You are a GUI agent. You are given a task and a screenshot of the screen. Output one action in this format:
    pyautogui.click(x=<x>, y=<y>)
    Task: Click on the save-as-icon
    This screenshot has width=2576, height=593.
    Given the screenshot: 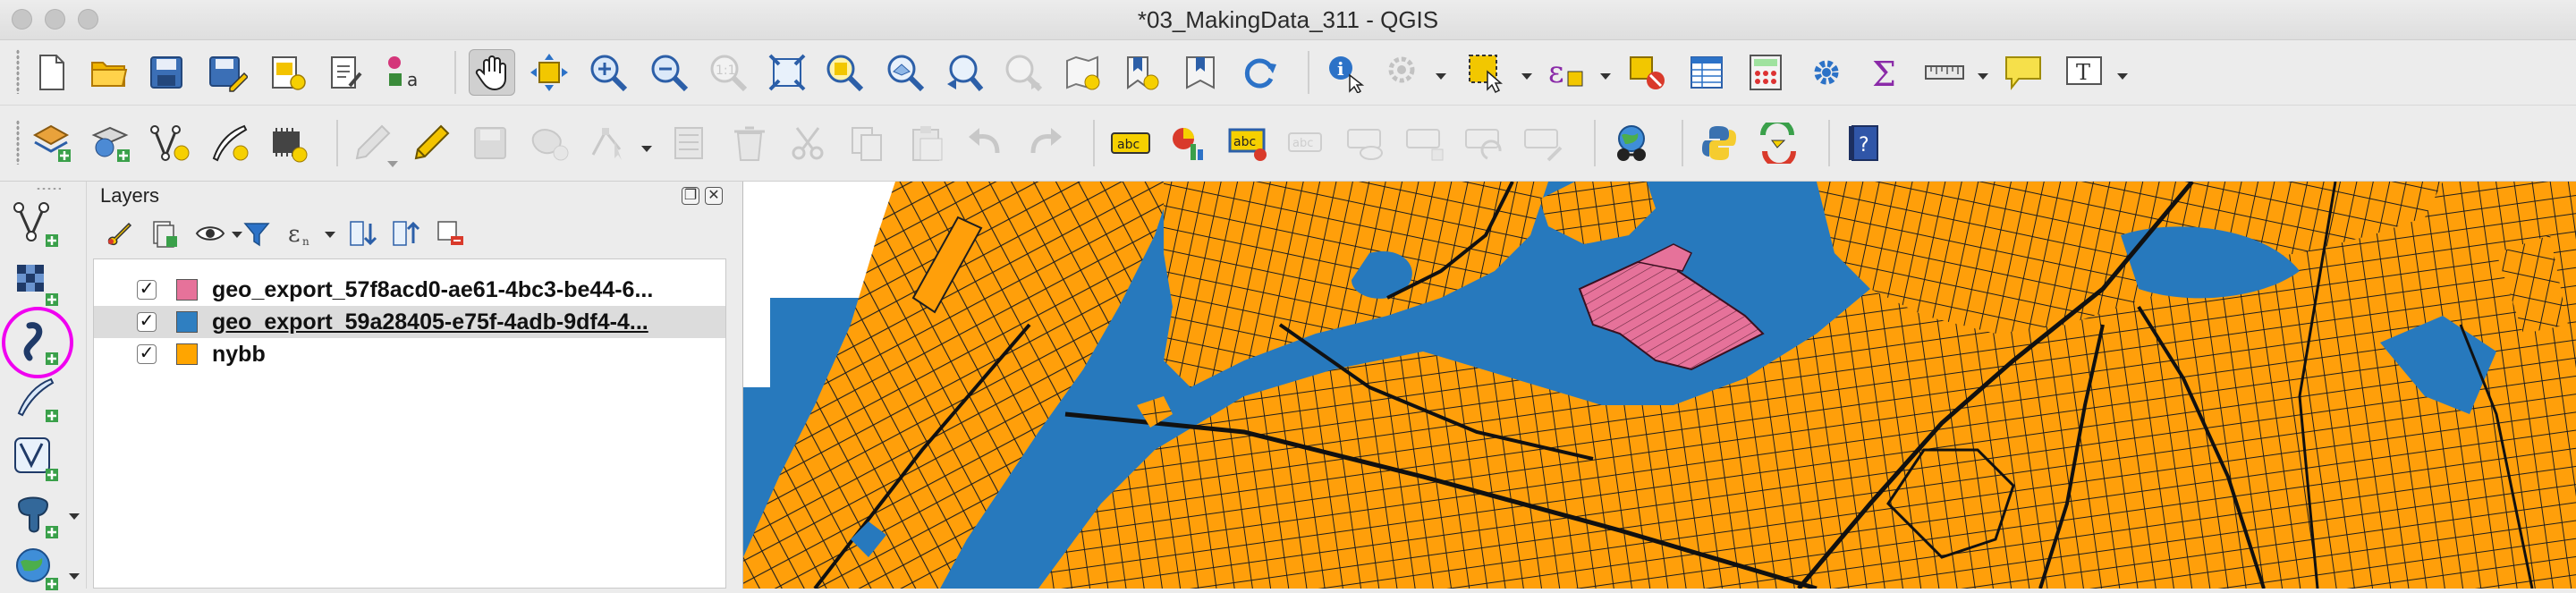 What is the action you would take?
    pyautogui.click(x=227, y=72)
    